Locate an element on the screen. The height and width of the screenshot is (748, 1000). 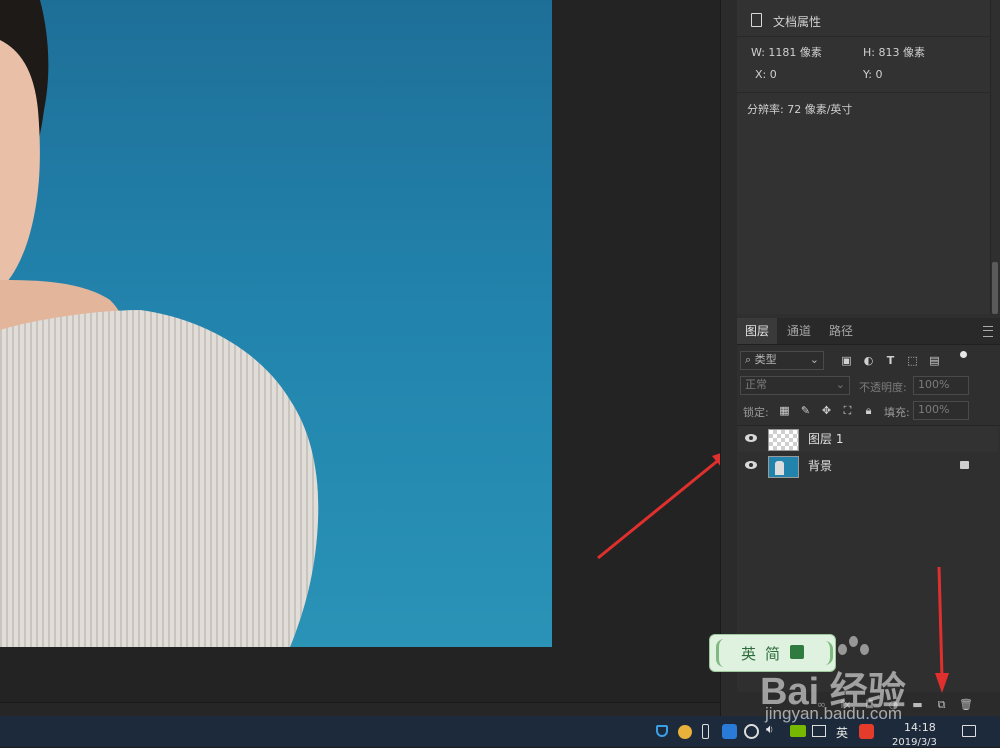
y-value: Y: 0 is located at coordinates (873, 74).